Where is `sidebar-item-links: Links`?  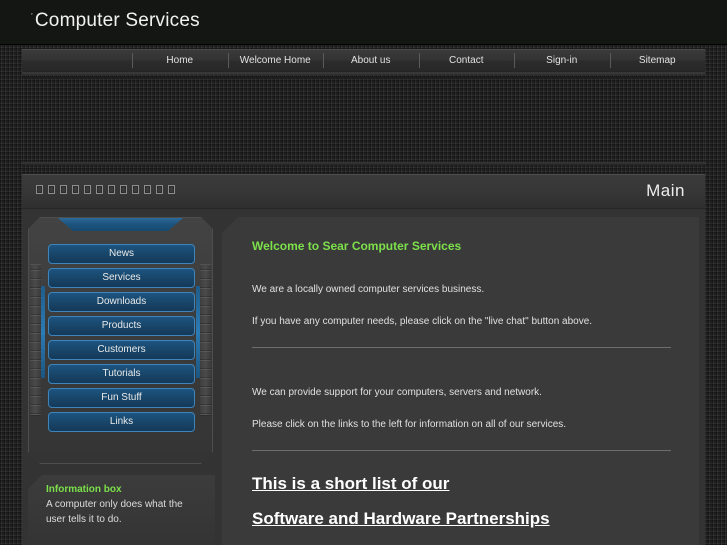
sidebar-item-links: Links is located at coordinates (121, 422).